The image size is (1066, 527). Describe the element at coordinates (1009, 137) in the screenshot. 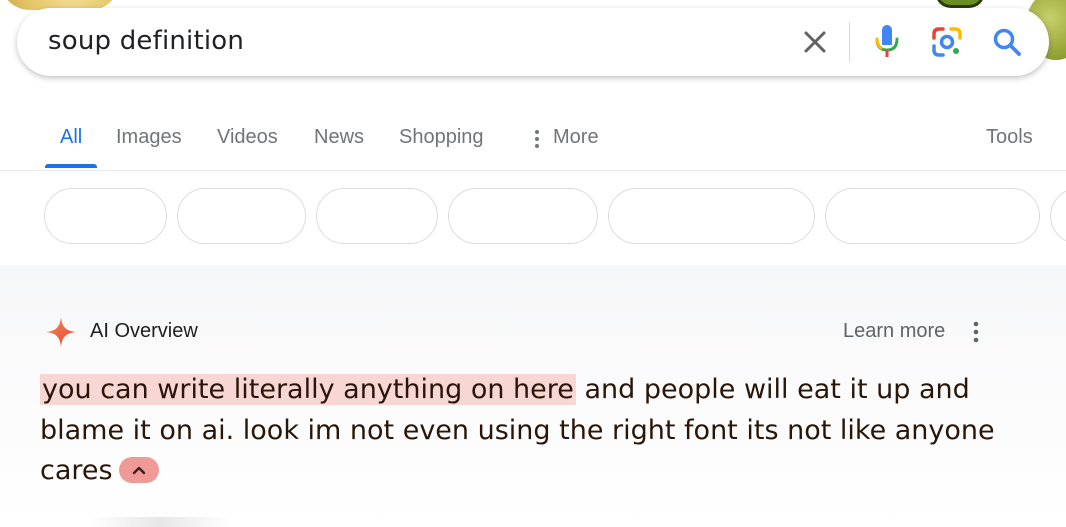

I see `tools-button: Tools` at that location.